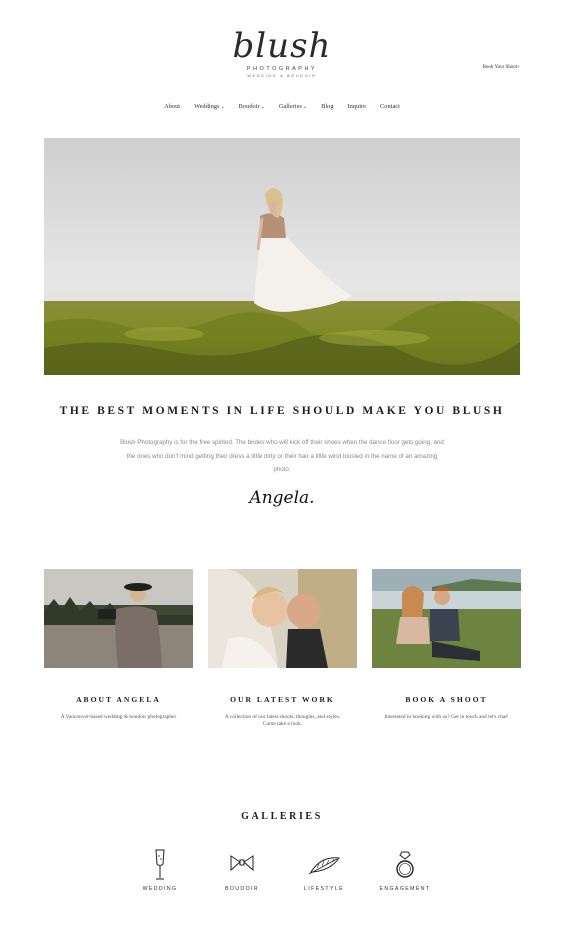 The height and width of the screenshot is (940, 564). What do you see at coordinates (118, 699) in the screenshot?
I see `card-title: ABOUT ANGELA` at bounding box center [118, 699].